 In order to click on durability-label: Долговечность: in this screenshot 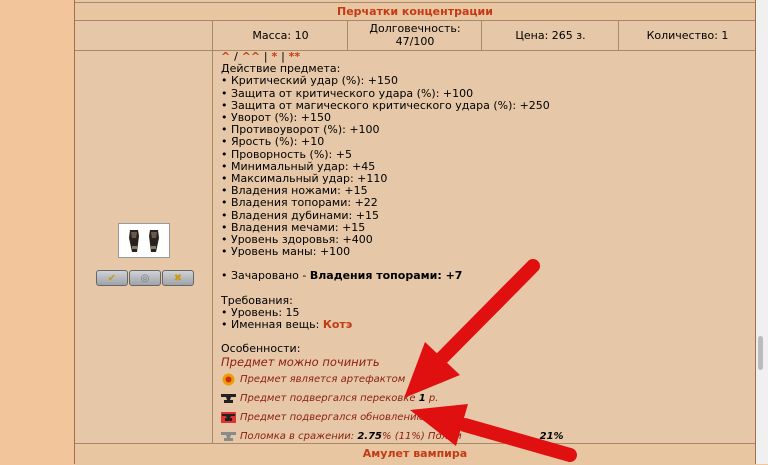, I will do `click(415, 28)`.